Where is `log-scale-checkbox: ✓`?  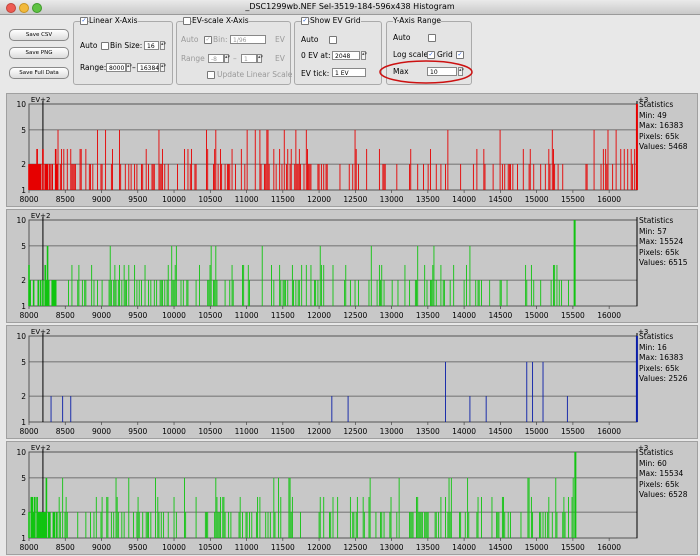
log-scale-checkbox: ✓ is located at coordinates (431, 55).